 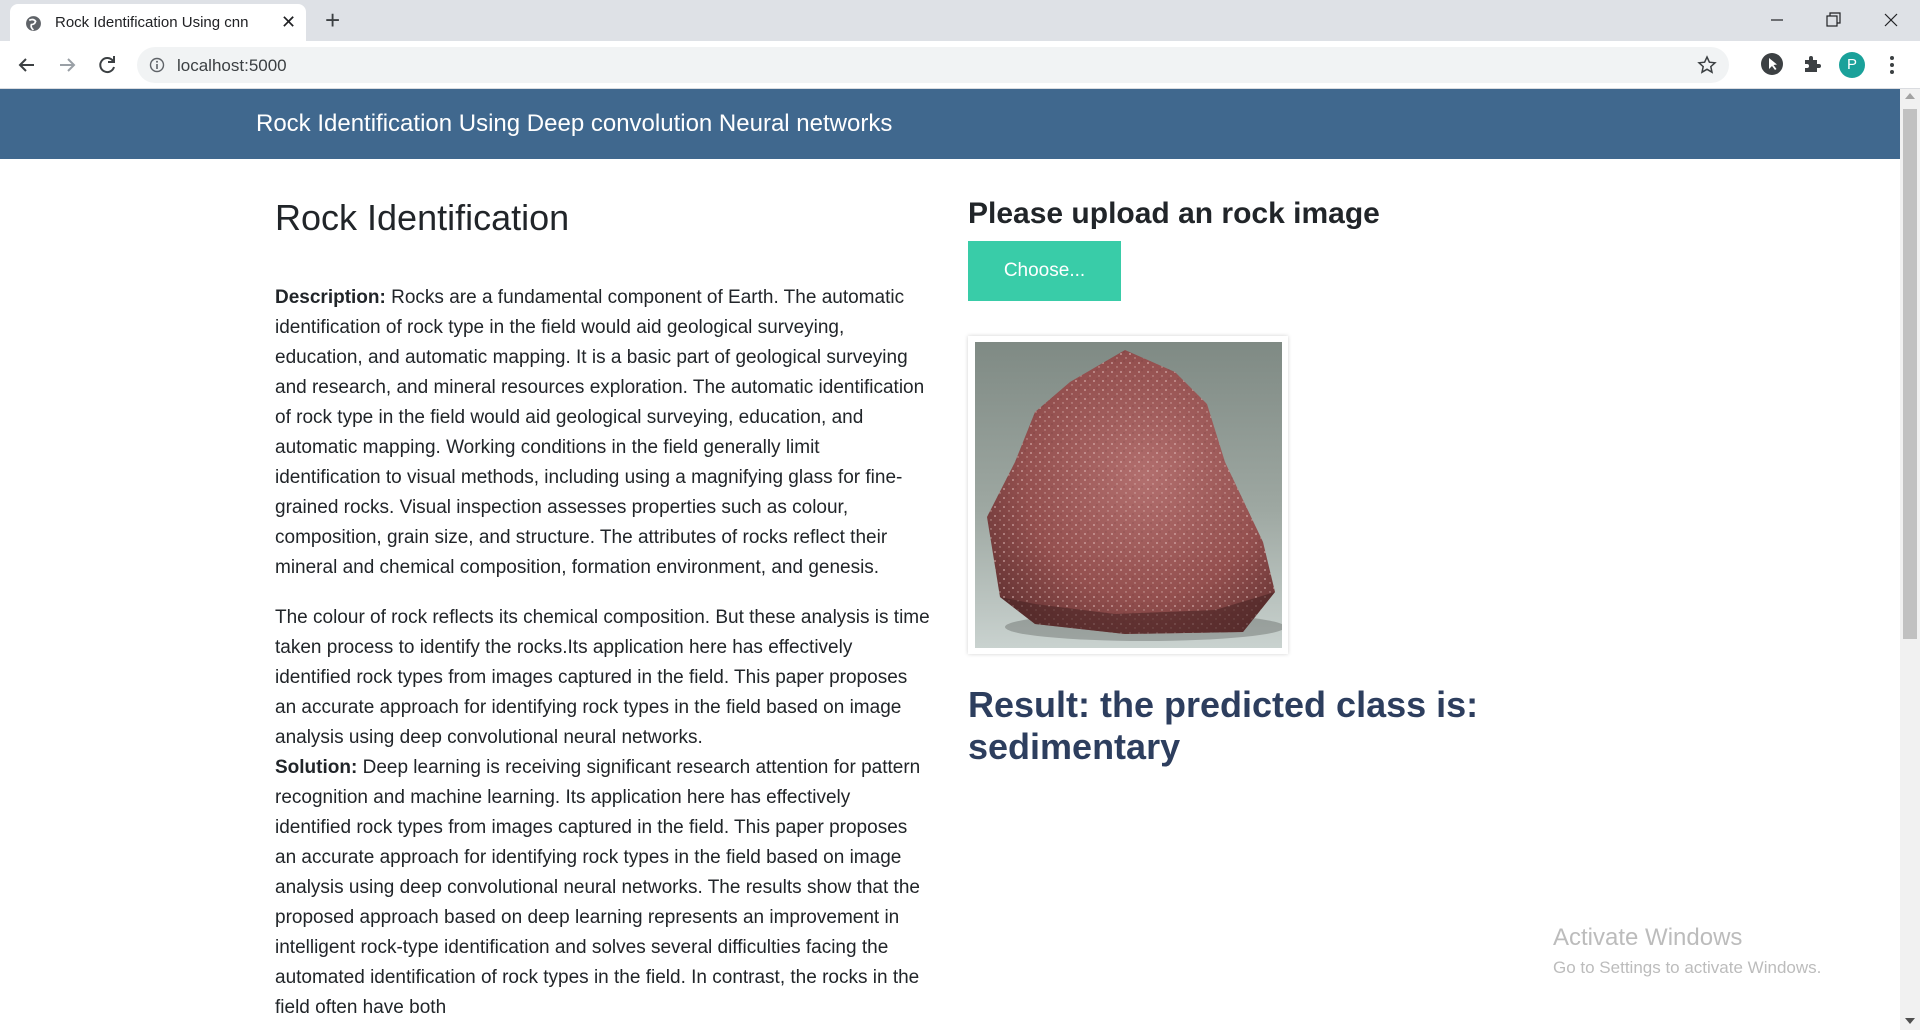 What do you see at coordinates (960, 20) in the screenshot?
I see `tab-strip: Rock Identification Using cnn ✕ +` at bounding box center [960, 20].